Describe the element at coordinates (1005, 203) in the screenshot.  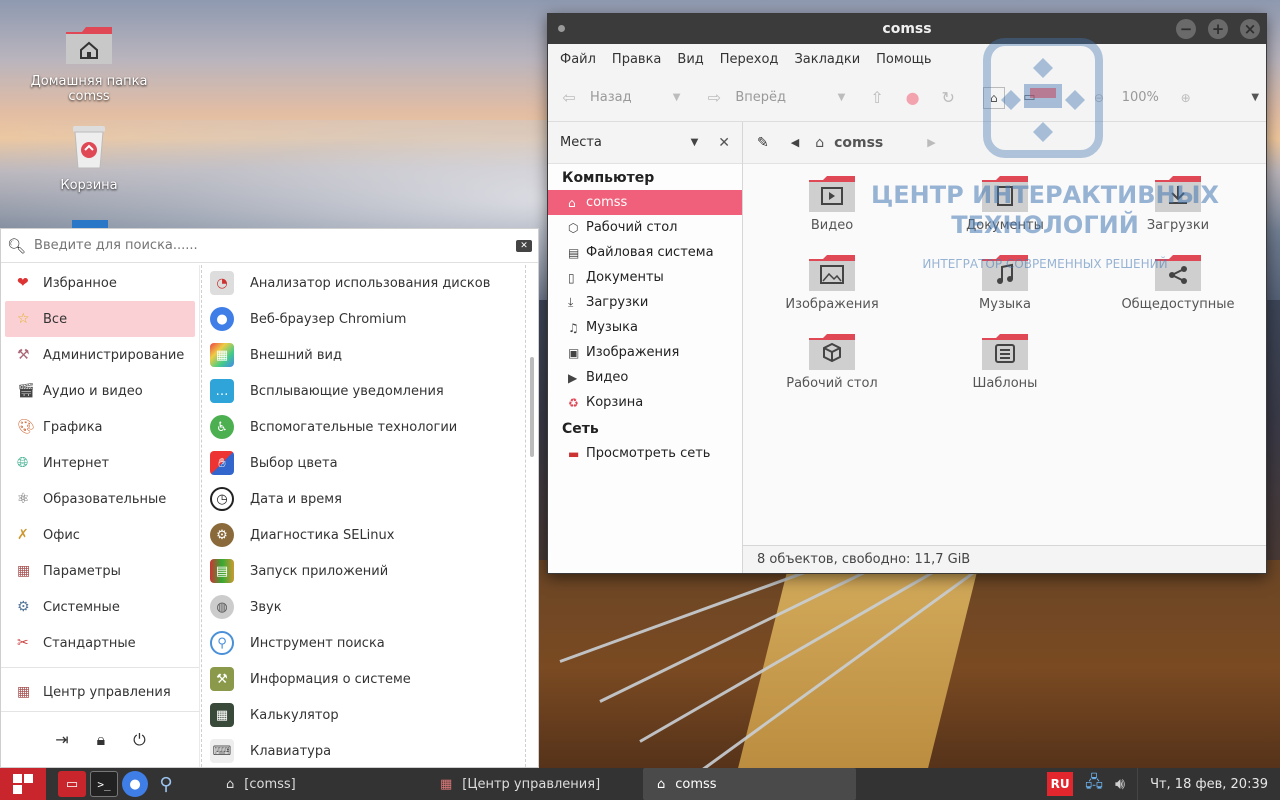
I see `folder-documents: Документы` at that location.